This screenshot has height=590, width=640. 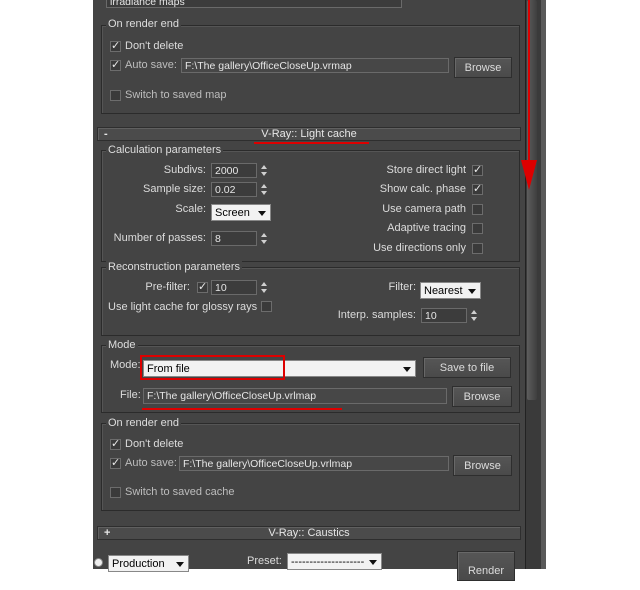 I want to click on render-mode-value: Production, so click(x=138, y=564).